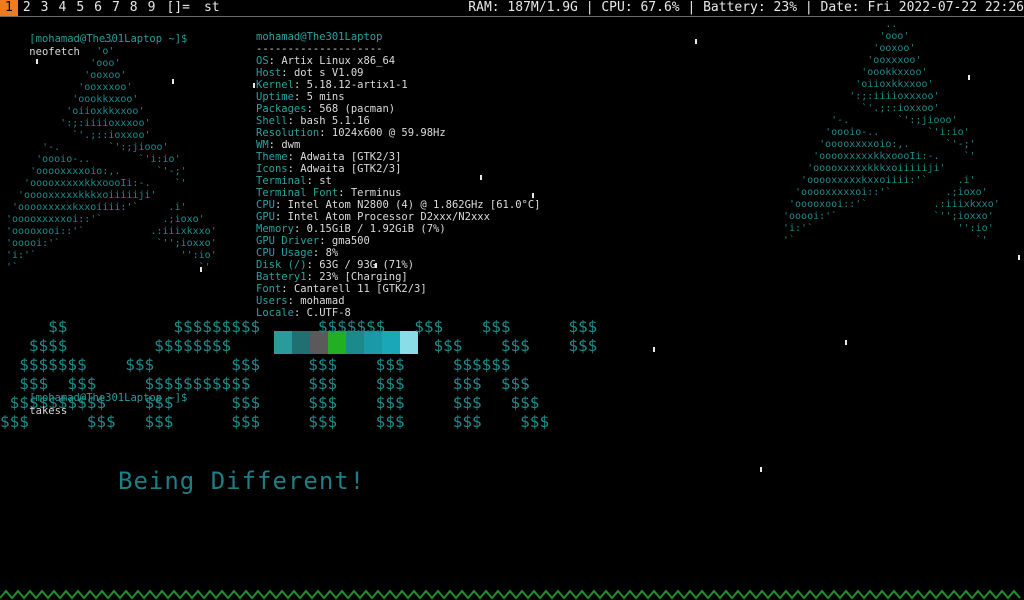 The width and height of the screenshot is (1024, 600). What do you see at coordinates (98, 8) in the screenshot?
I see `tag-6: 6` at bounding box center [98, 8].